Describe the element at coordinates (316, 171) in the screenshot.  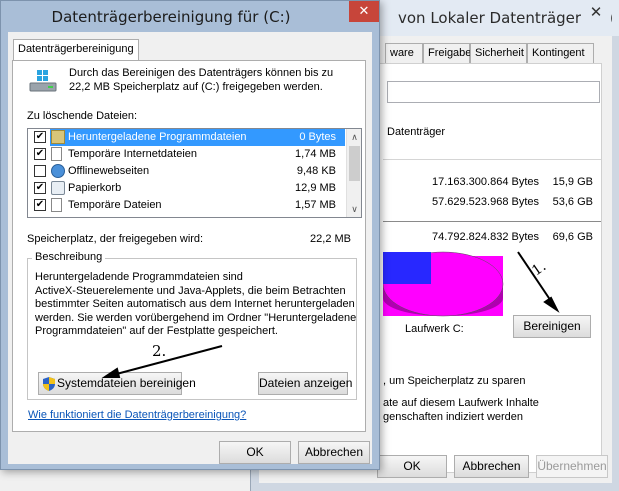
I see `file-size: 9,48 KB` at that location.